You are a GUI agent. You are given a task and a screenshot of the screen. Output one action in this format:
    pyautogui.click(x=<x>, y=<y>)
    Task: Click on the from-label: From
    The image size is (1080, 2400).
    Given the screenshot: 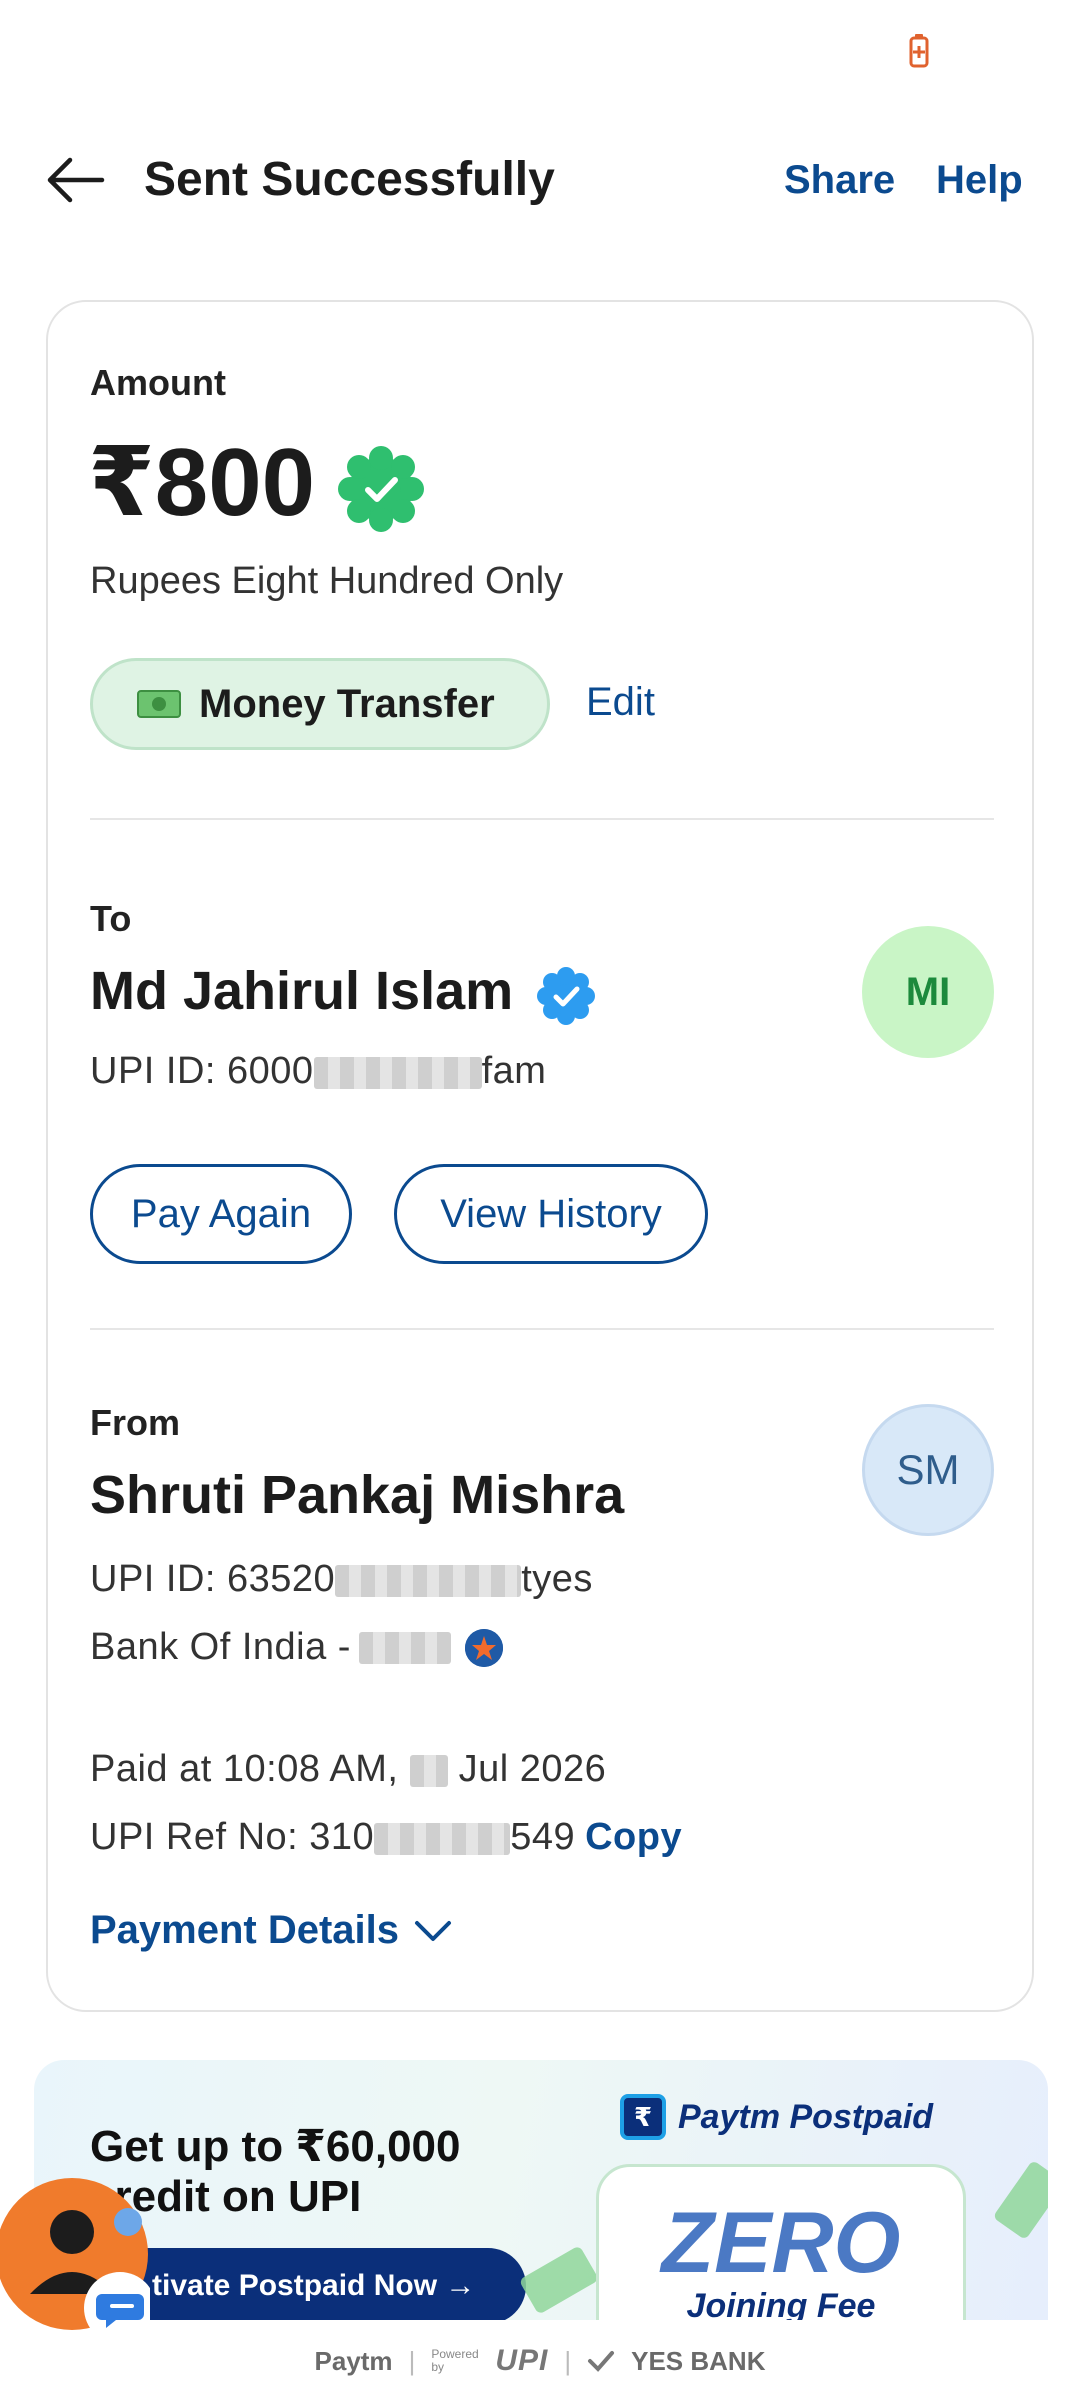 What is the action you would take?
    pyautogui.click(x=135, y=1422)
    